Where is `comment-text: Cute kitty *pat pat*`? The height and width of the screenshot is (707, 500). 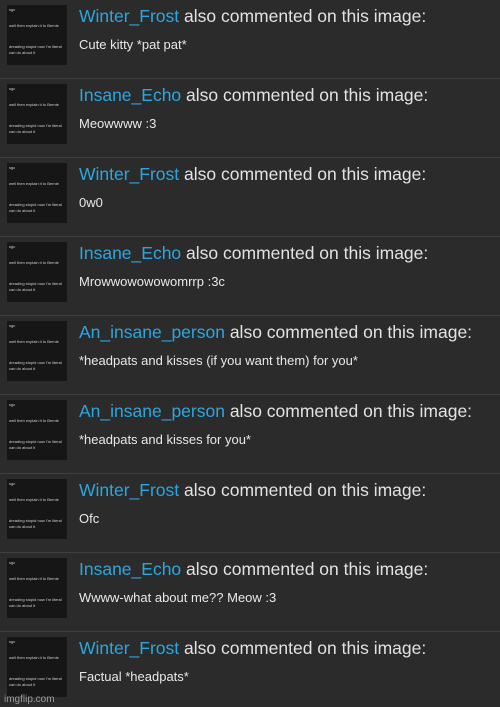 comment-text: Cute kitty *pat pat* is located at coordinates (133, 44).